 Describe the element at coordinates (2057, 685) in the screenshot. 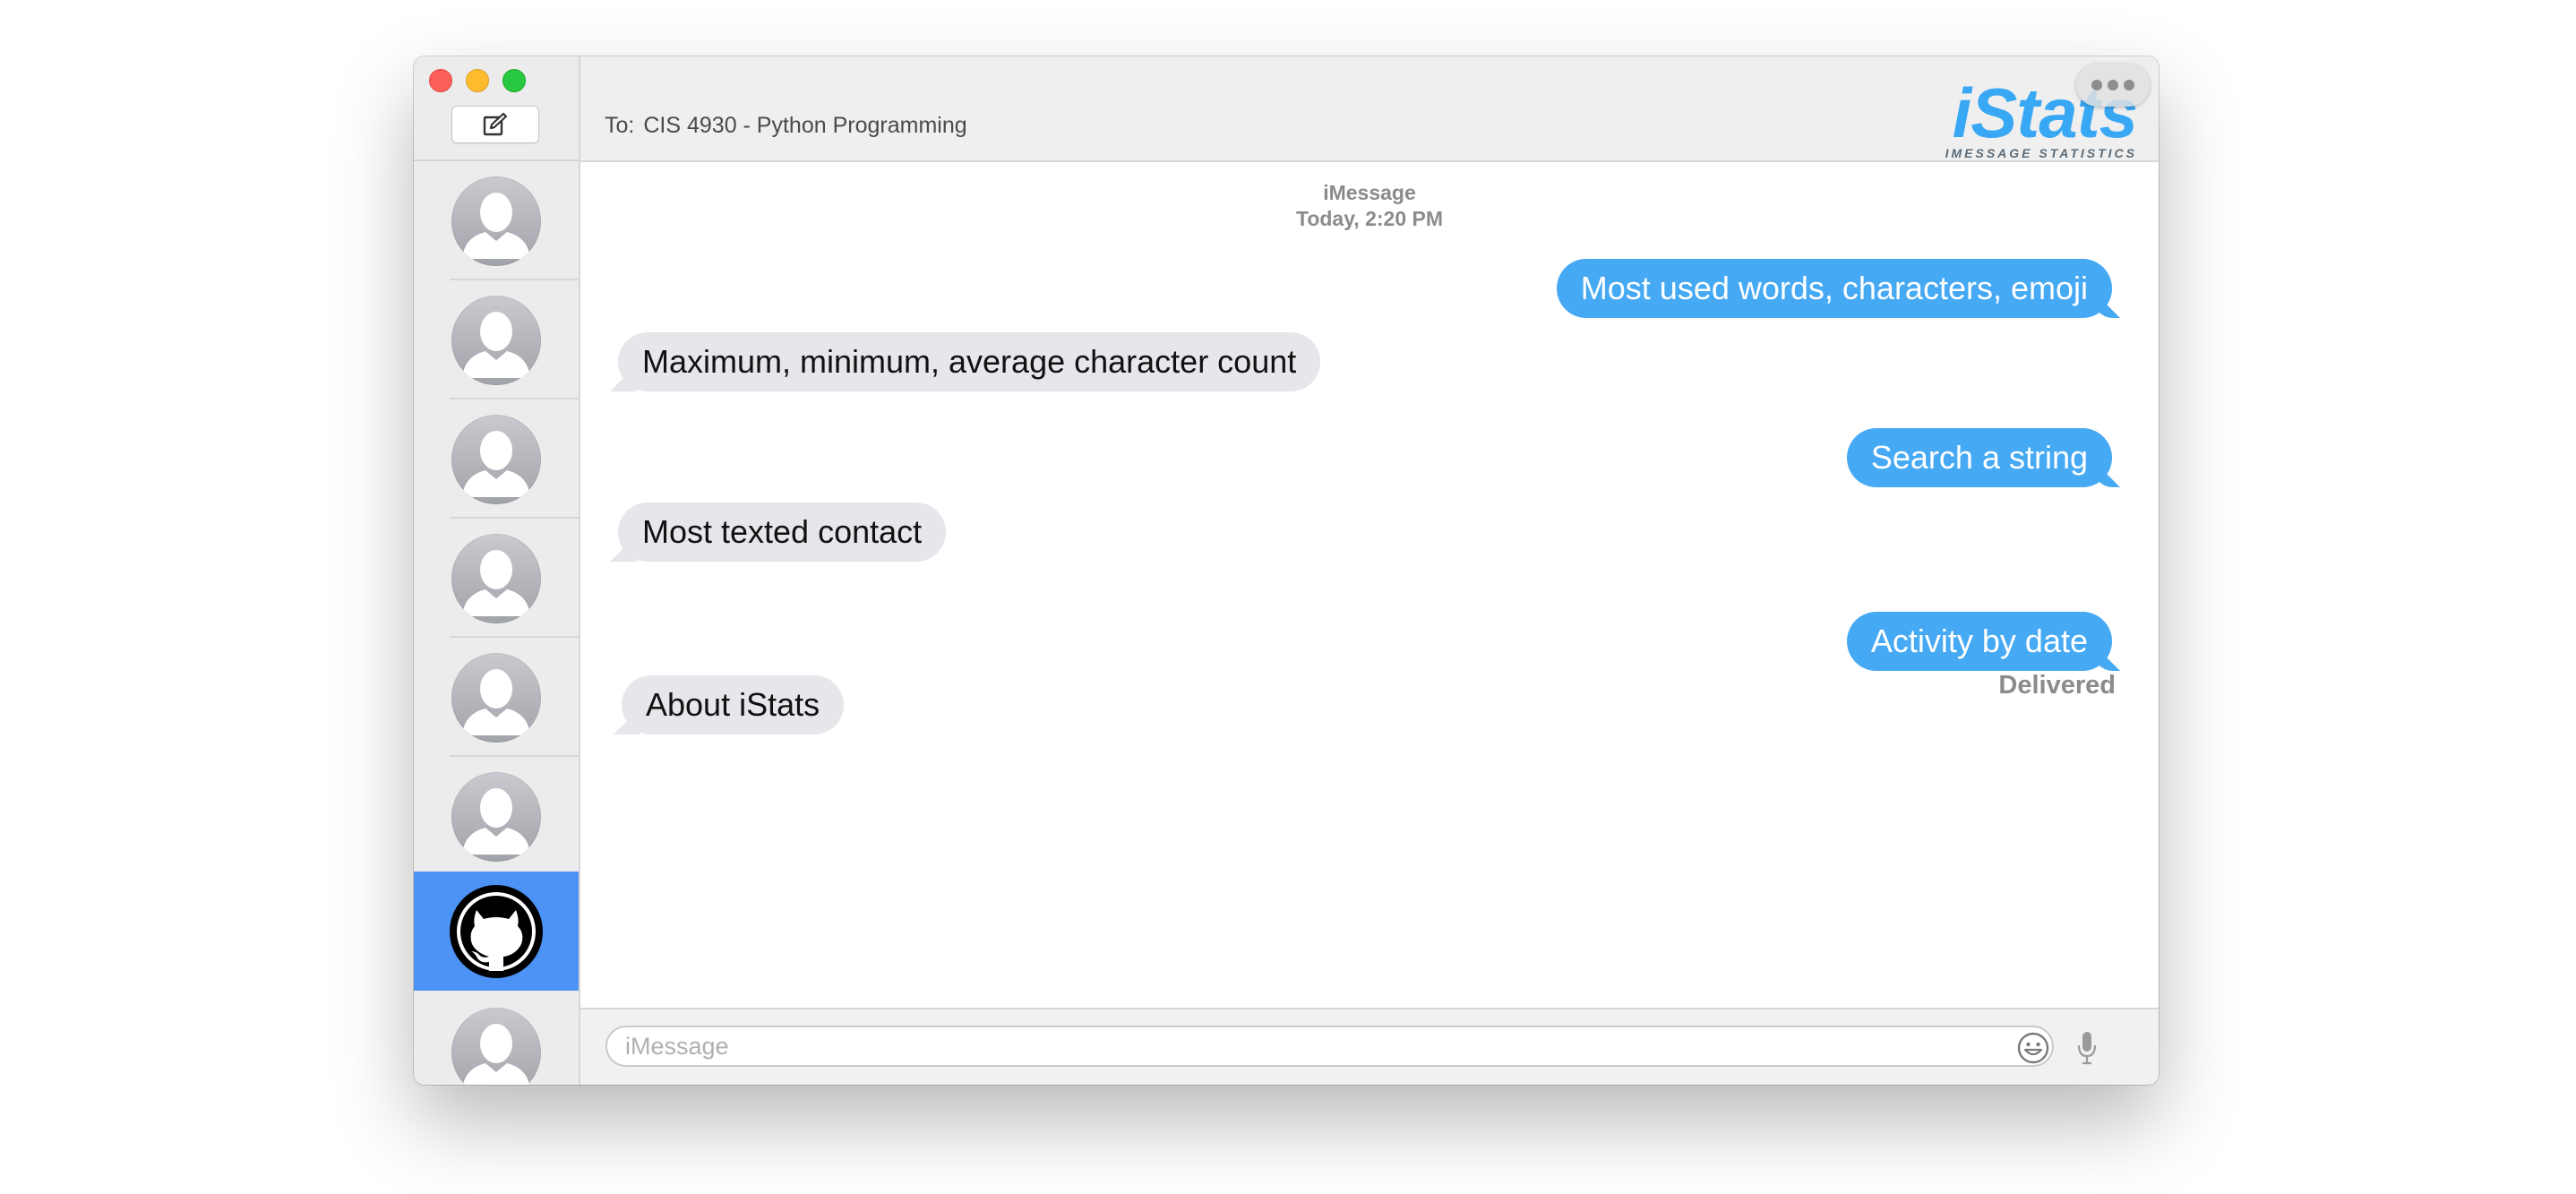

I see `delivery-status: Delivered` at that location.